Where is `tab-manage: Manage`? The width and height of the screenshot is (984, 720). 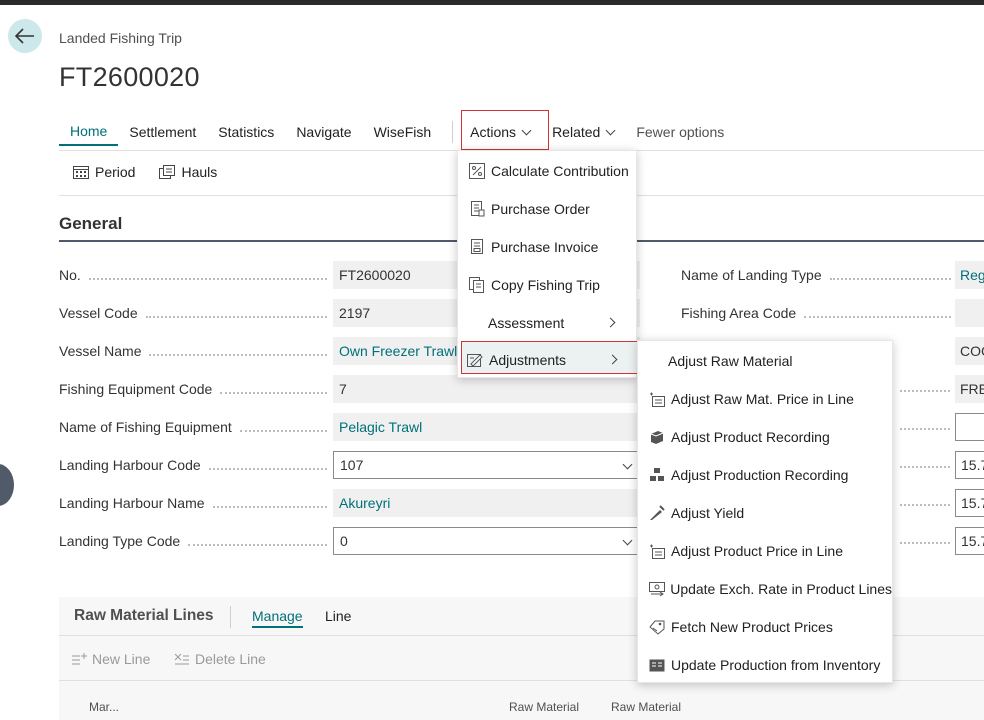
tab-manage: Manage is located at coordinates (277, 618).